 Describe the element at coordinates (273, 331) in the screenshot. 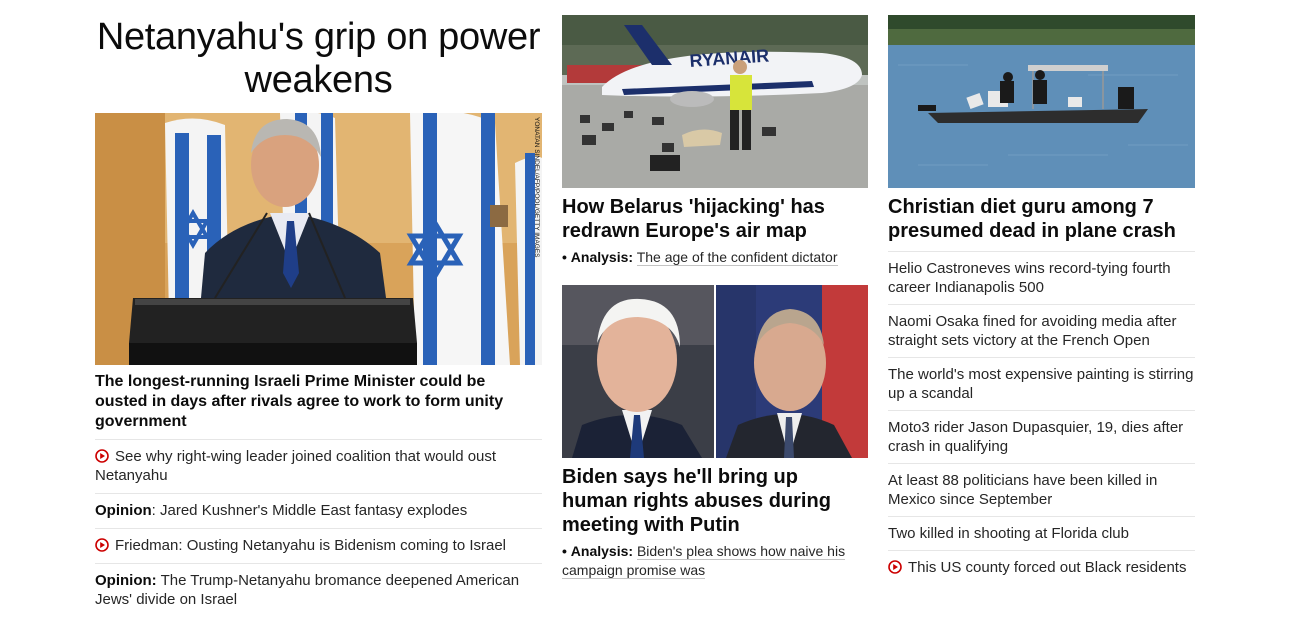

I see `podium` at that location.